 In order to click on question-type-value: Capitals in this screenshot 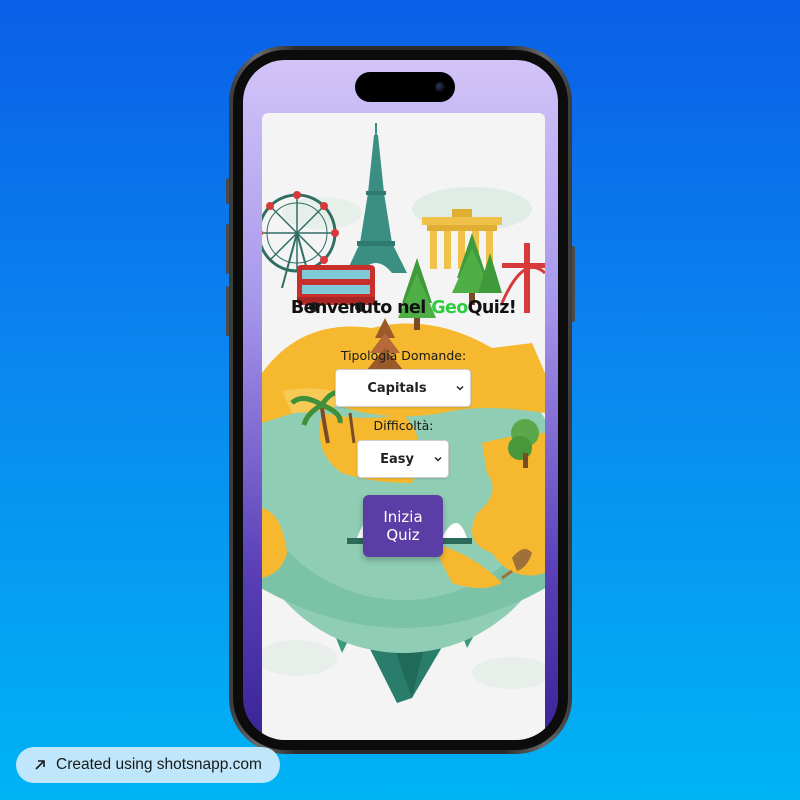, I will do `click(397, 388)`.